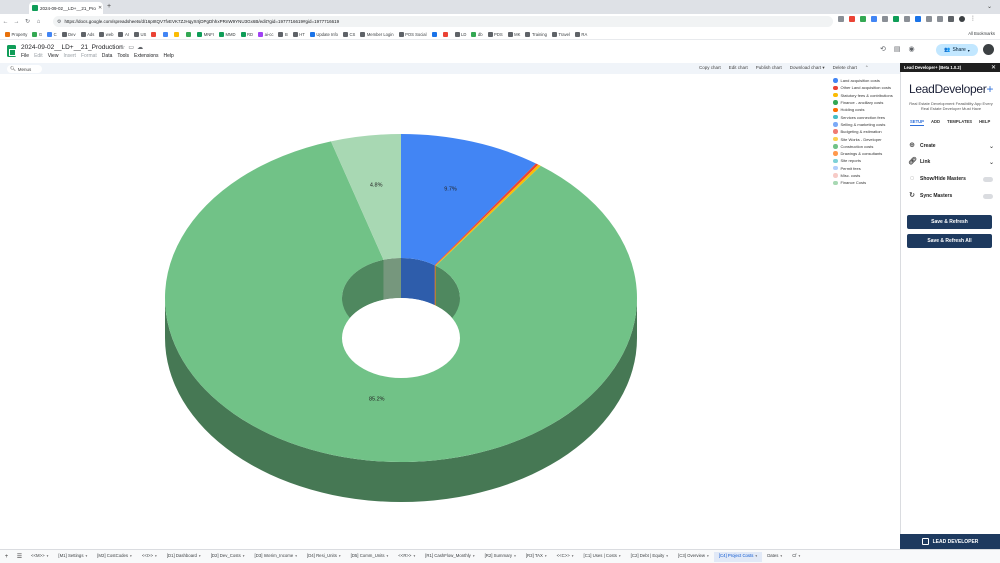 The width and height of the screenshot is (1000, 563). Describe the element at coordinates (246, 34) in the screenshot. I see `bookmark-item: RD` at that location.